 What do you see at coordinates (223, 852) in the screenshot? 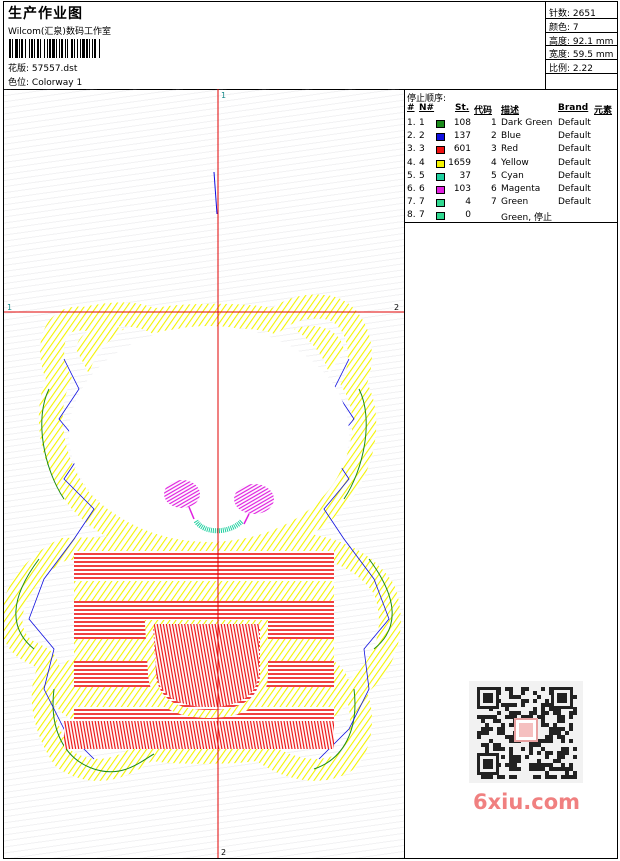
I see `axis-label-bottom: 2` at bounding box center [223, 852].